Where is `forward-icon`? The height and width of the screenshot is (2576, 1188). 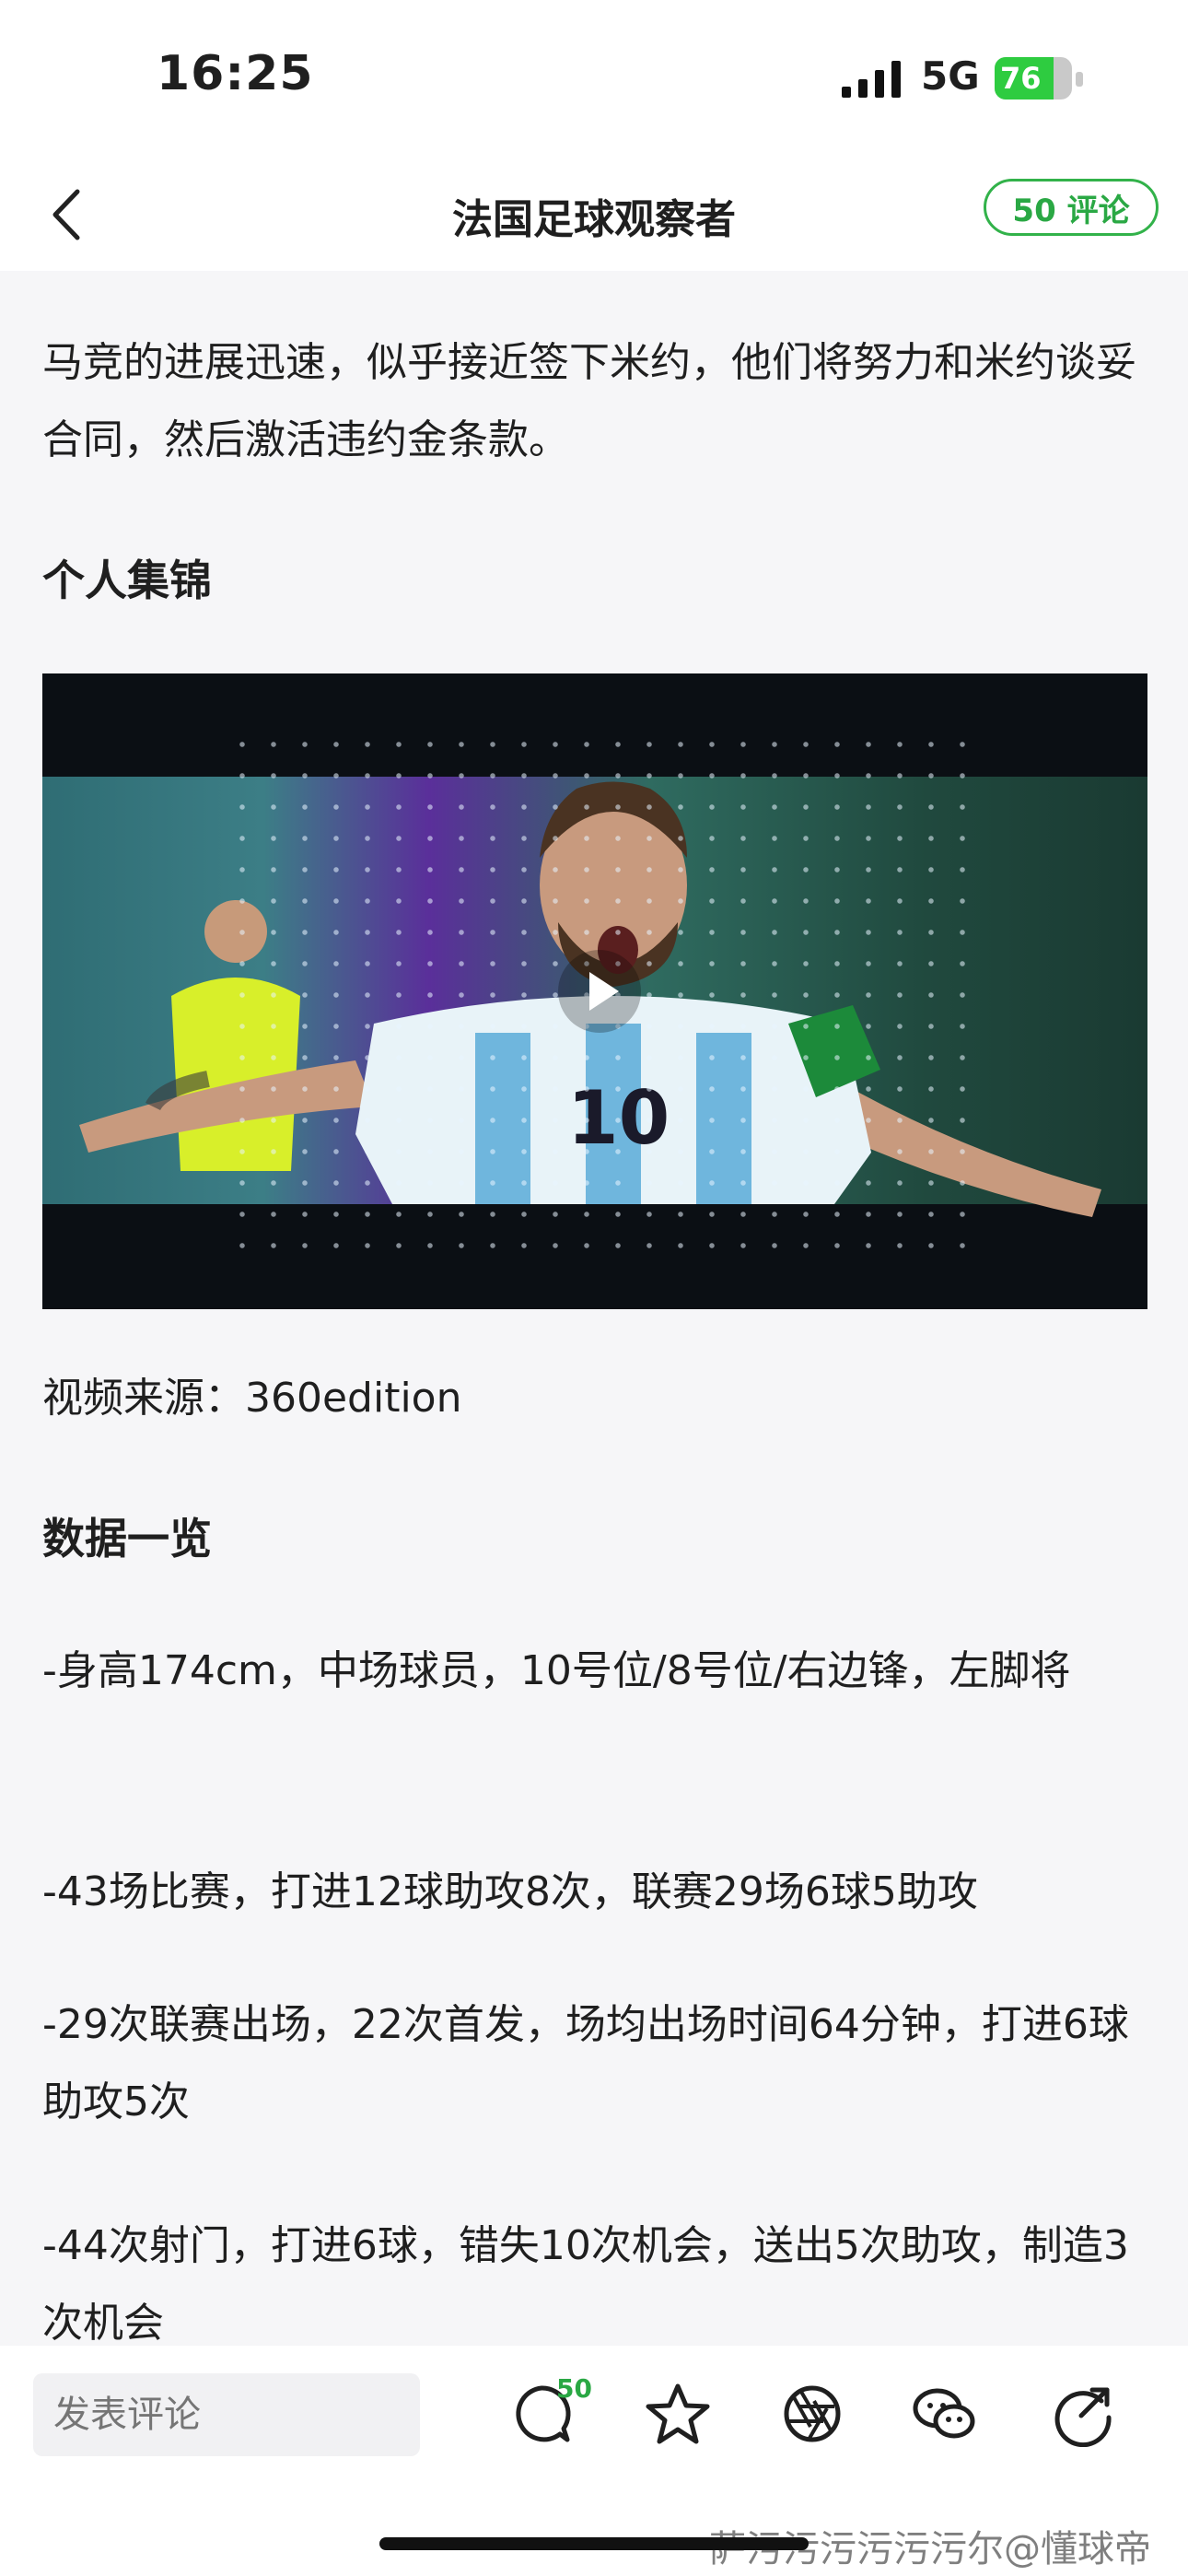 forward-icon is located at coordinates (1083, 2414).